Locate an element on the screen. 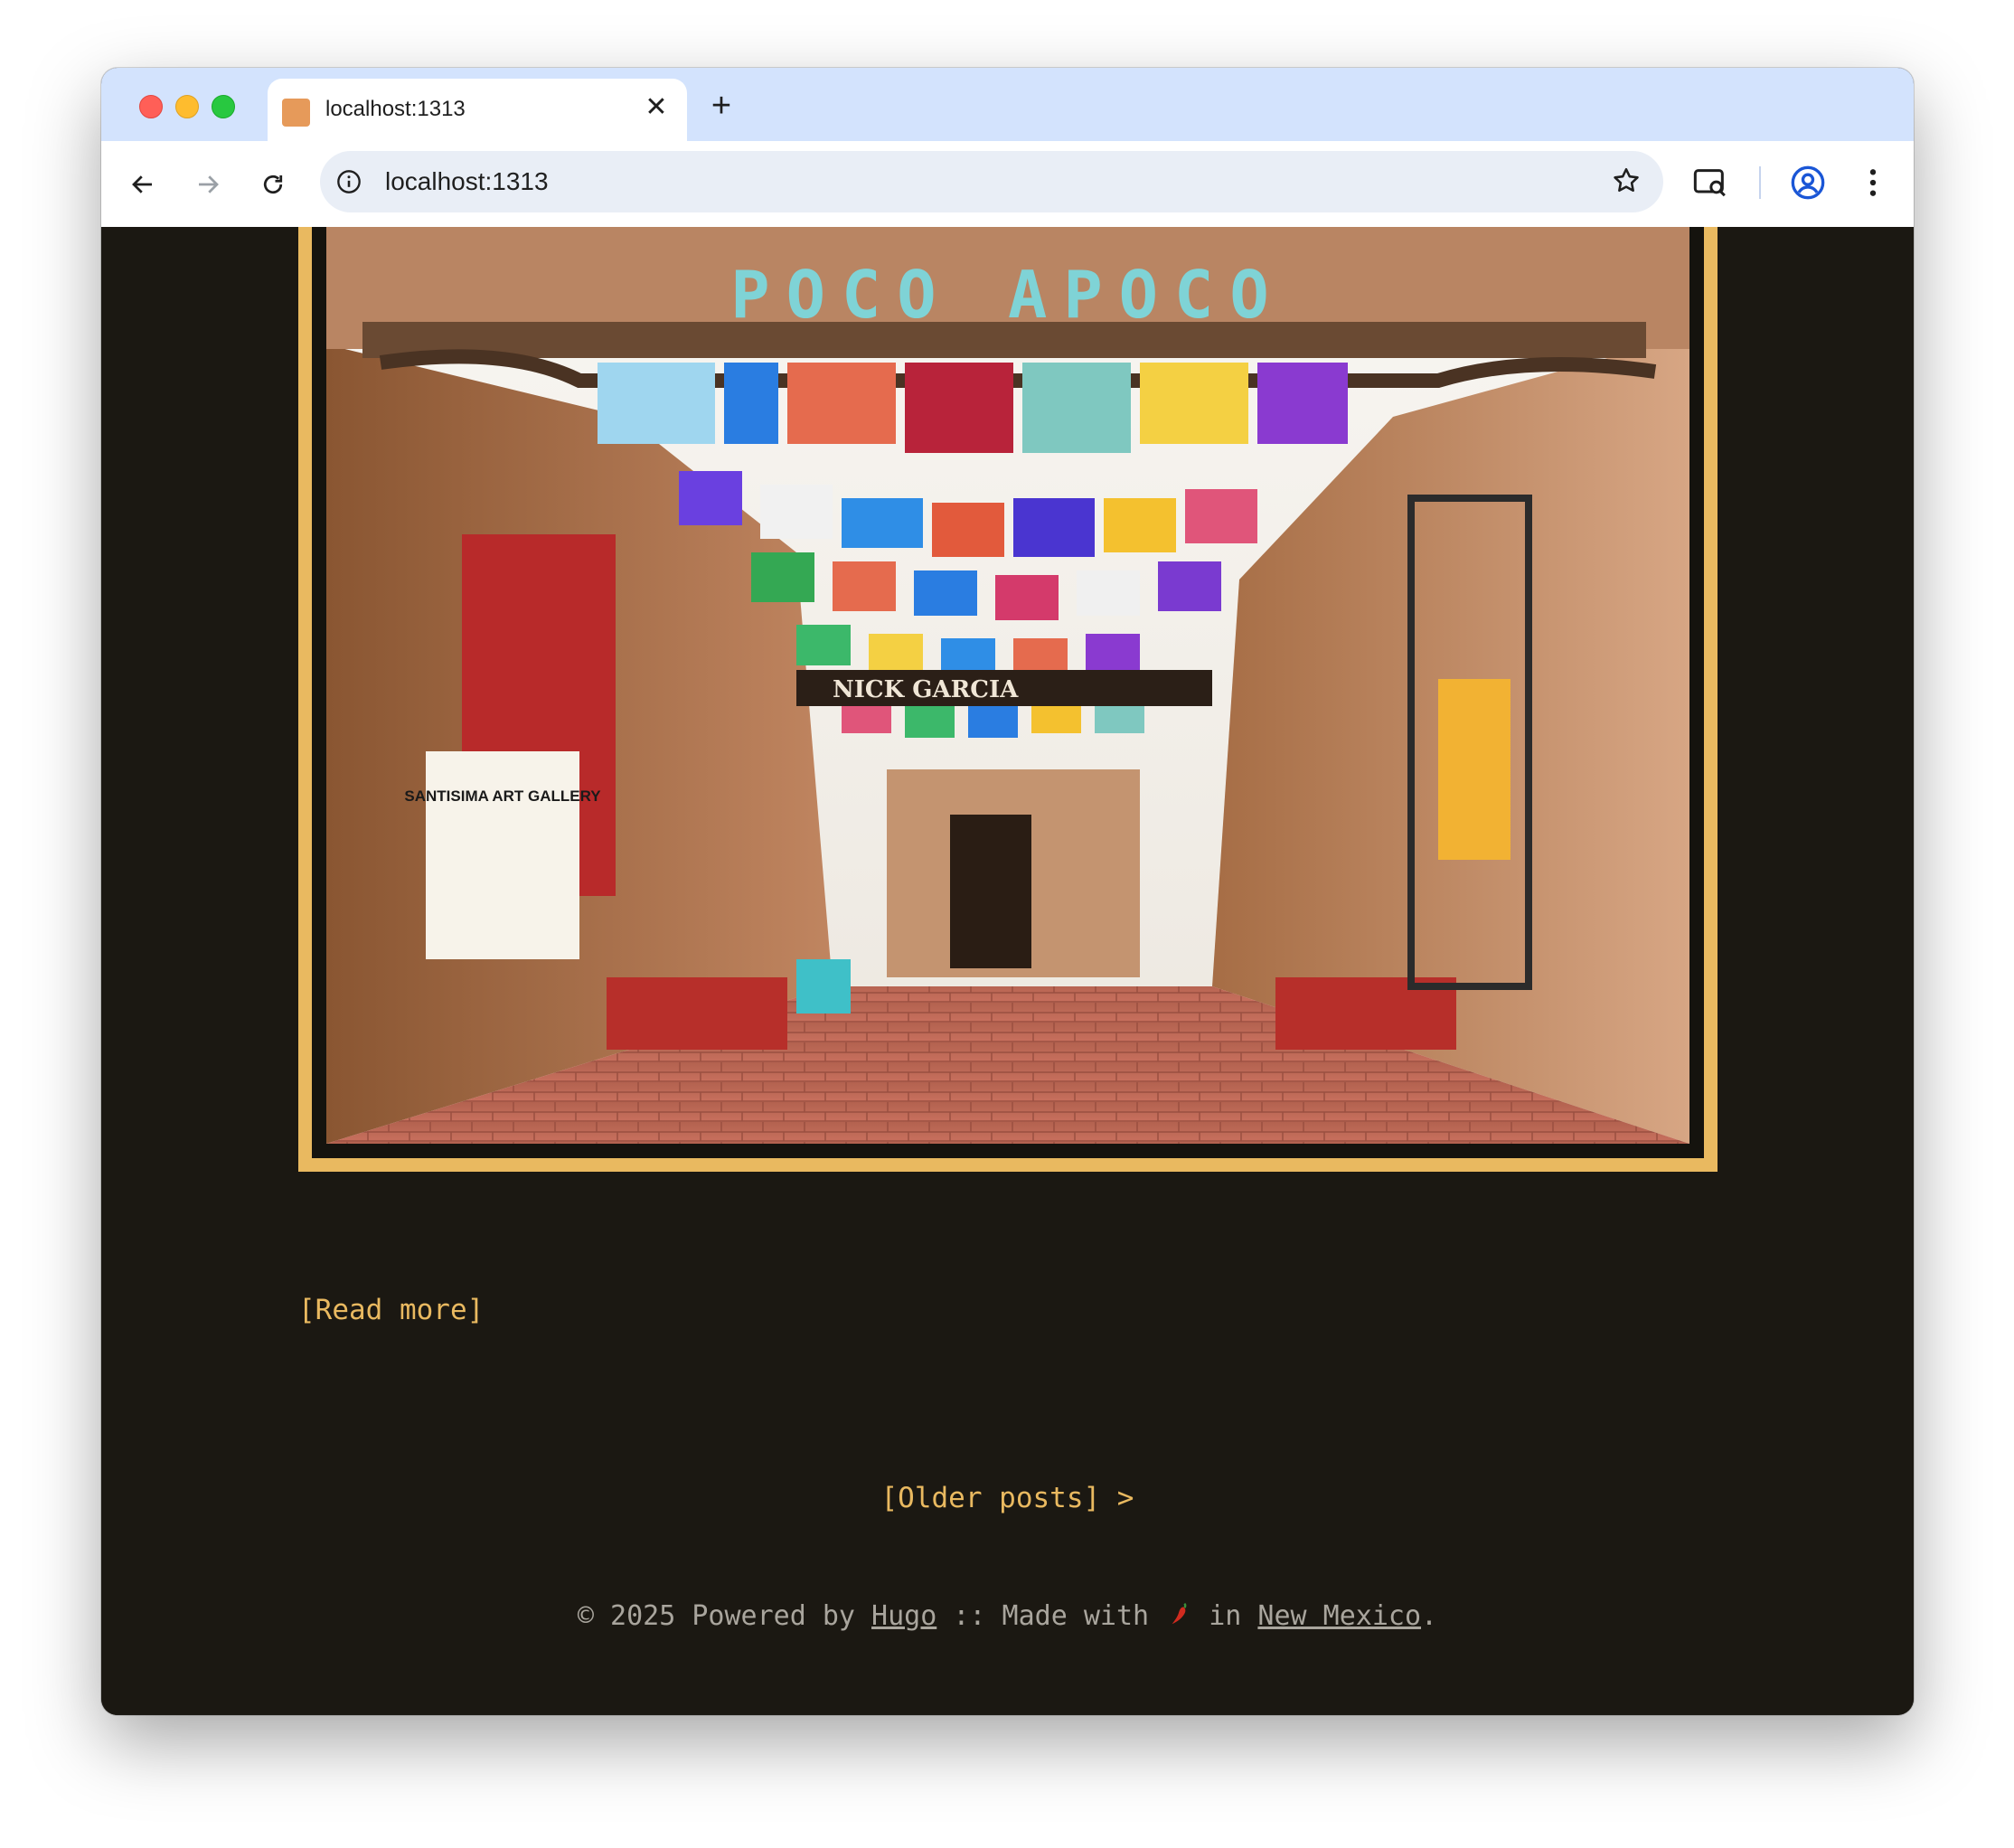 The image size is (2014, 1848). arrow-right-icon is located at coordinates (209, 184).